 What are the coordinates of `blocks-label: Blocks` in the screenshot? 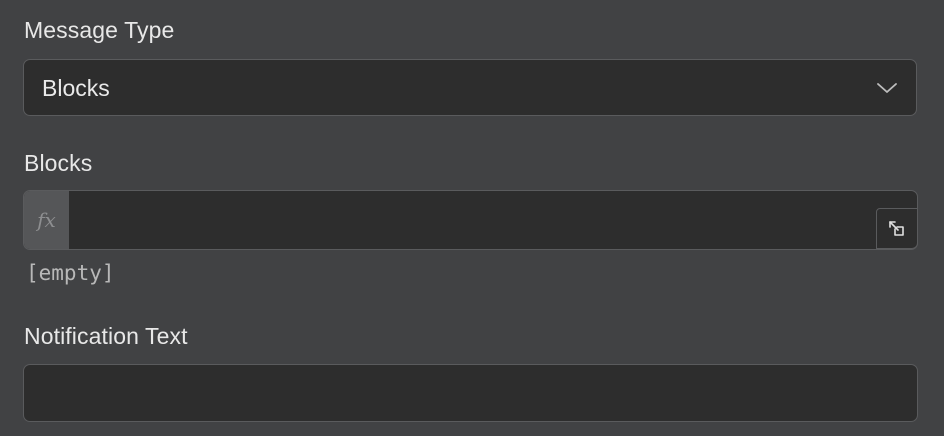 It's located at (58, 163).